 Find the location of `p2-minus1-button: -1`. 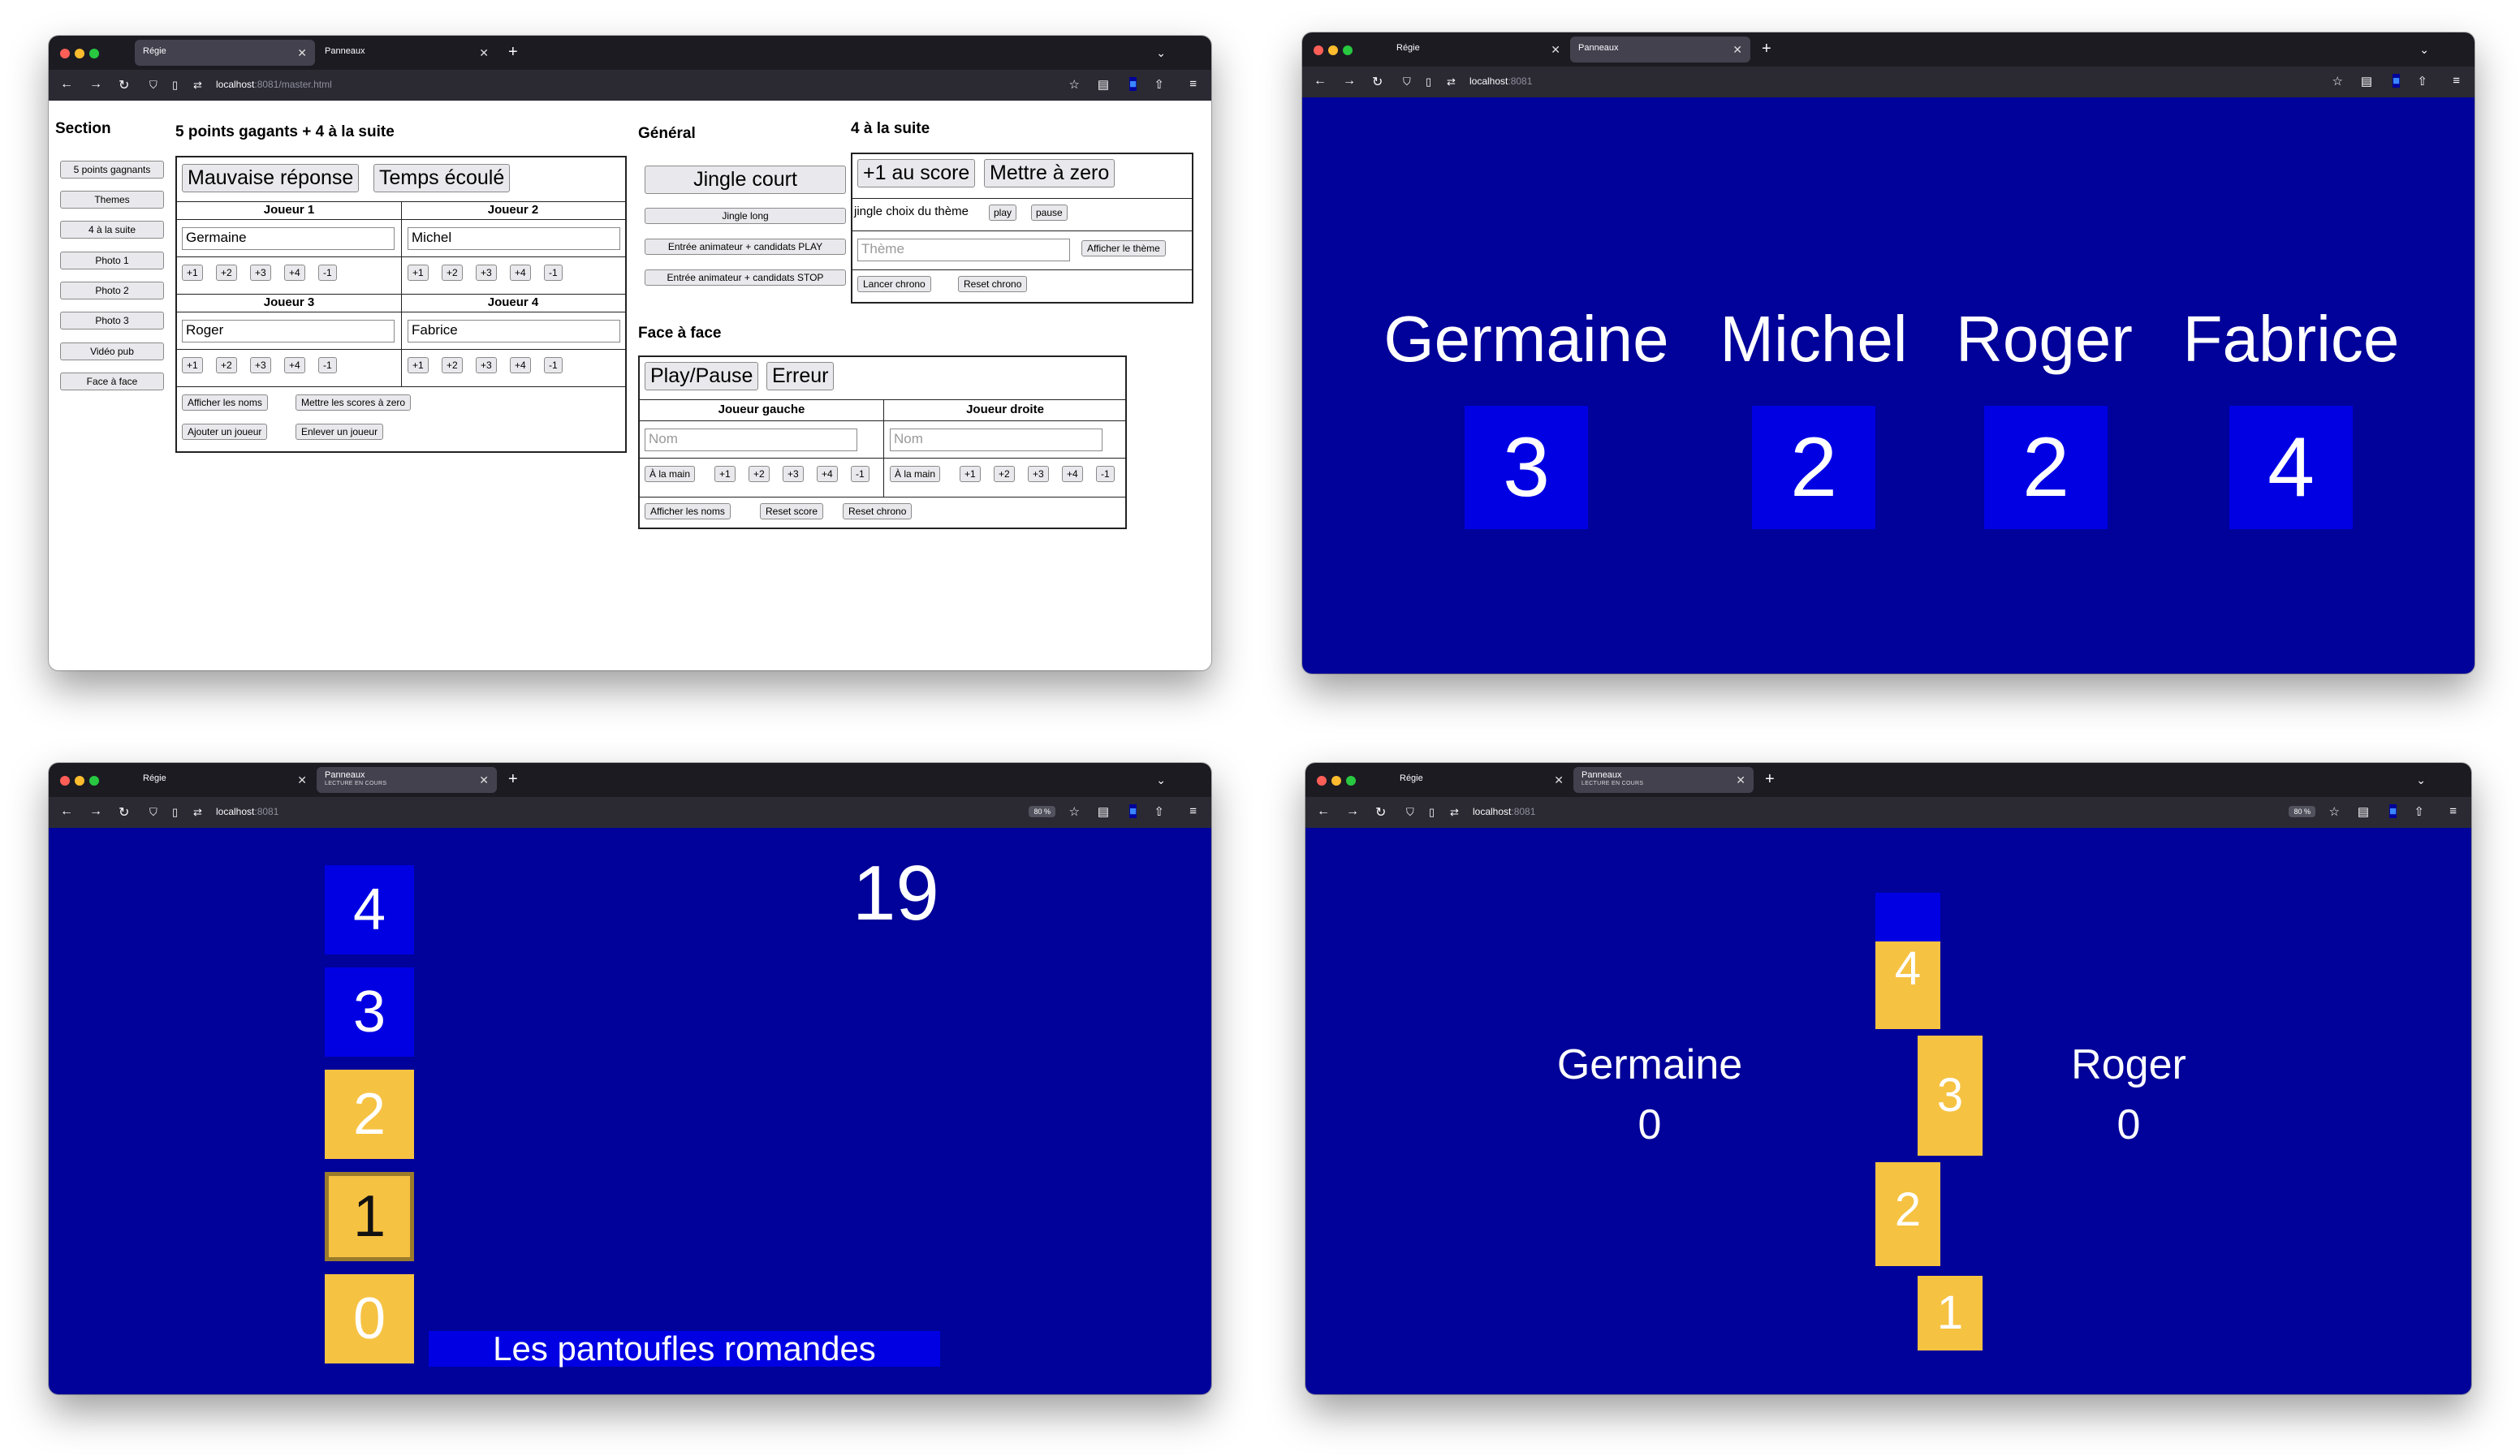

p2-minus1-button: -1 is located at coordinates (553, 273).